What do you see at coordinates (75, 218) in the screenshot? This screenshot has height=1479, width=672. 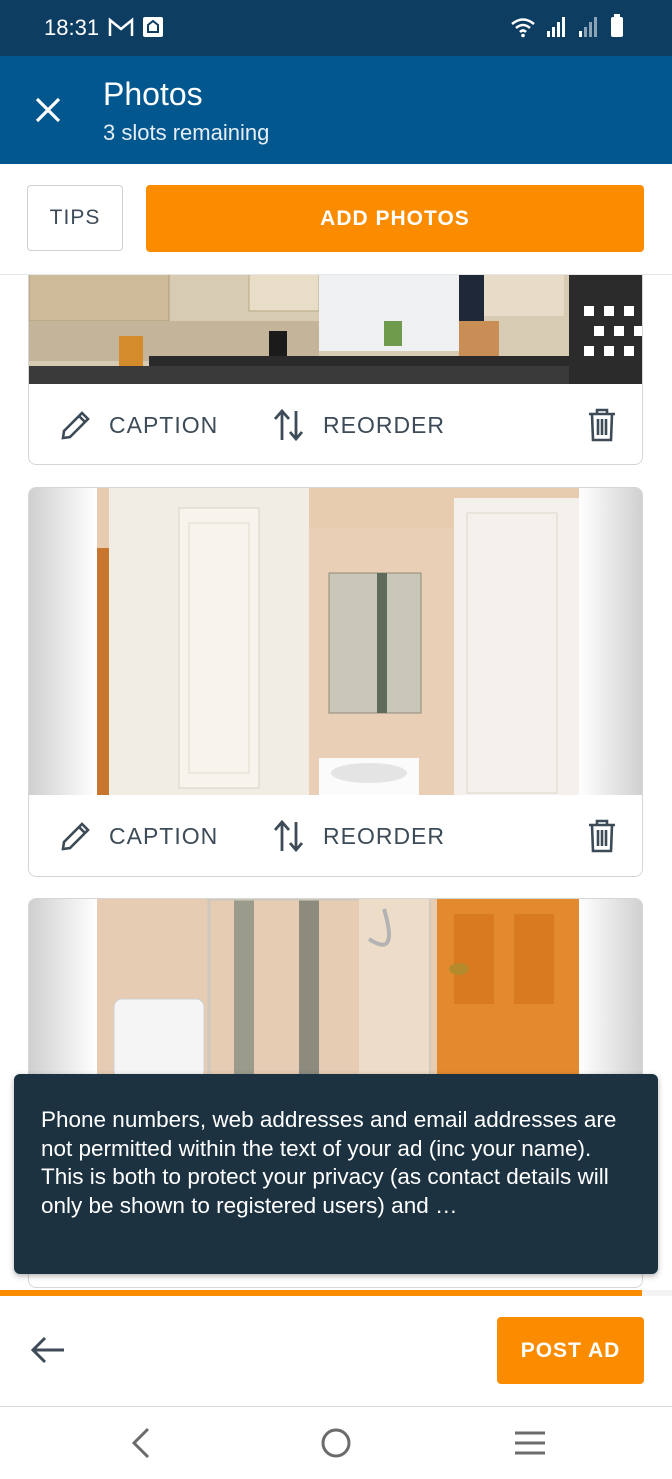 I see `tips-button: TIPS` at bounding box center [75, 218].